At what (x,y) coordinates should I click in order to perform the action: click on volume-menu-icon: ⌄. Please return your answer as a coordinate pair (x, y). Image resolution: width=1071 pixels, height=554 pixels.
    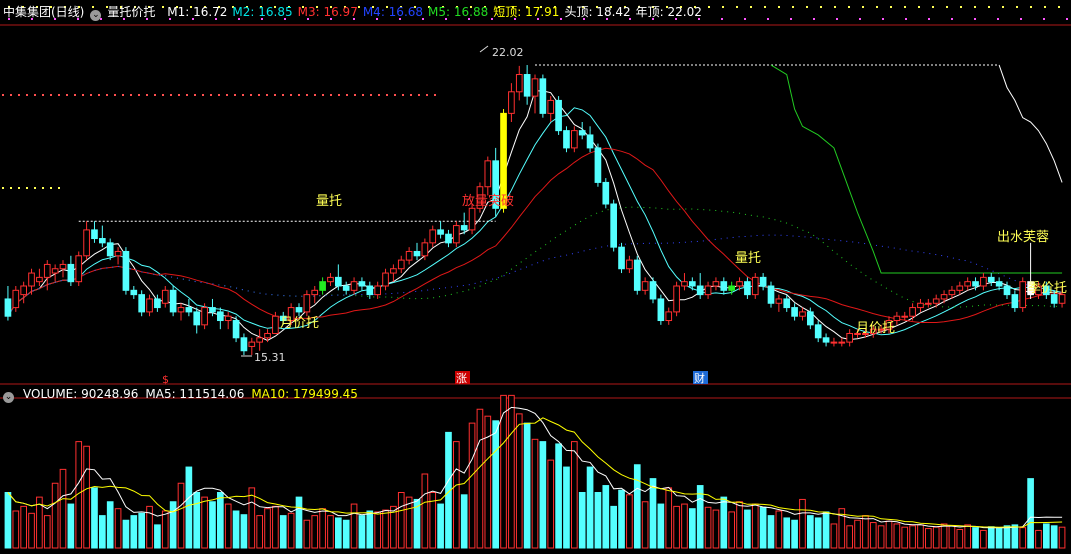
    Looking at the image, I should click on (8, 397).